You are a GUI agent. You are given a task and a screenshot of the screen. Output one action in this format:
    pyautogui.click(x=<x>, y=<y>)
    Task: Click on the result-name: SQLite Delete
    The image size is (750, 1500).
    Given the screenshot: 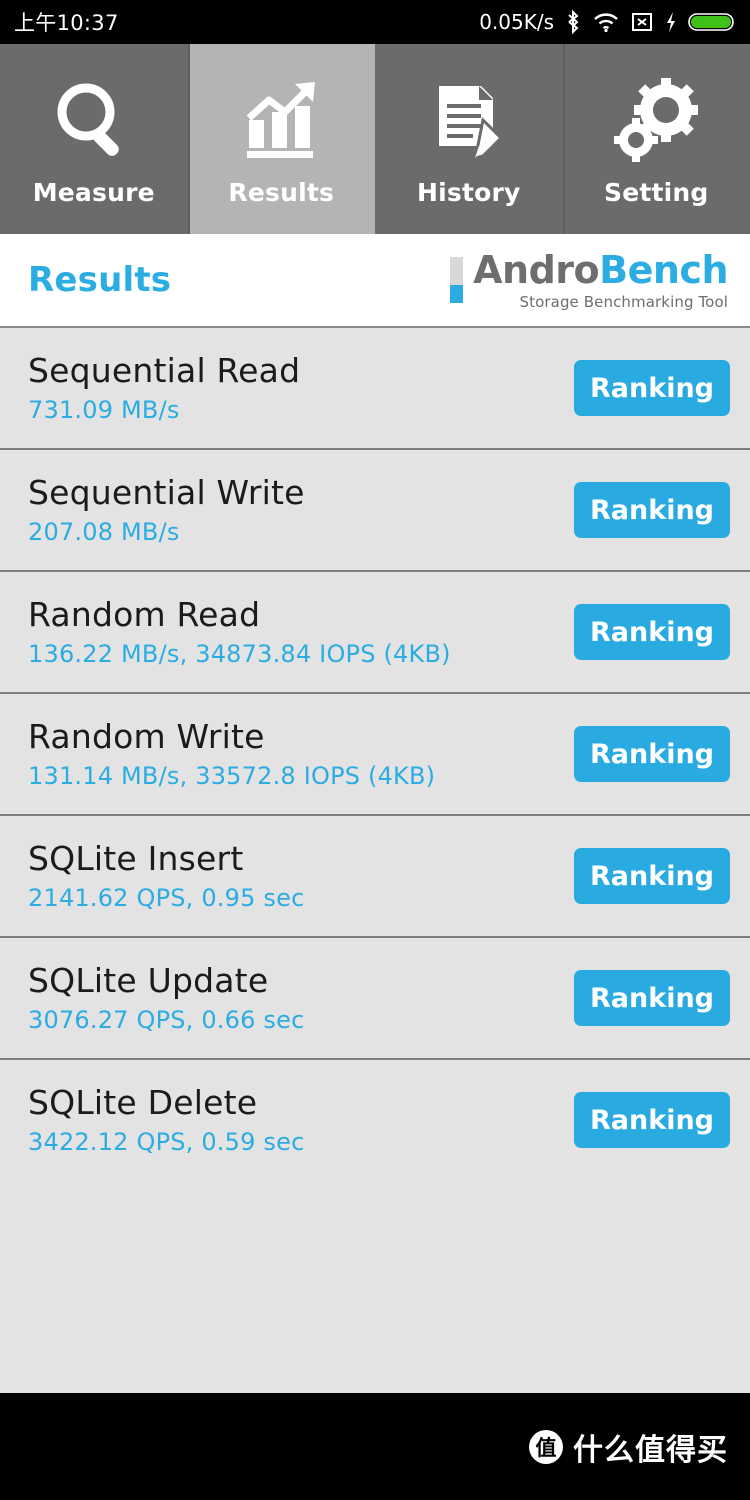 What is the action you would take?
    pyautogui.click(x=143, y=1103)
    